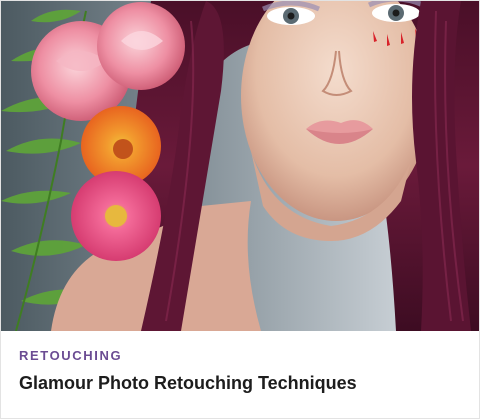 The width and height of the screenshot is (480, 419). I want to click on article-title: Glamour Photo Retouching Techniques, so click(188, 383).